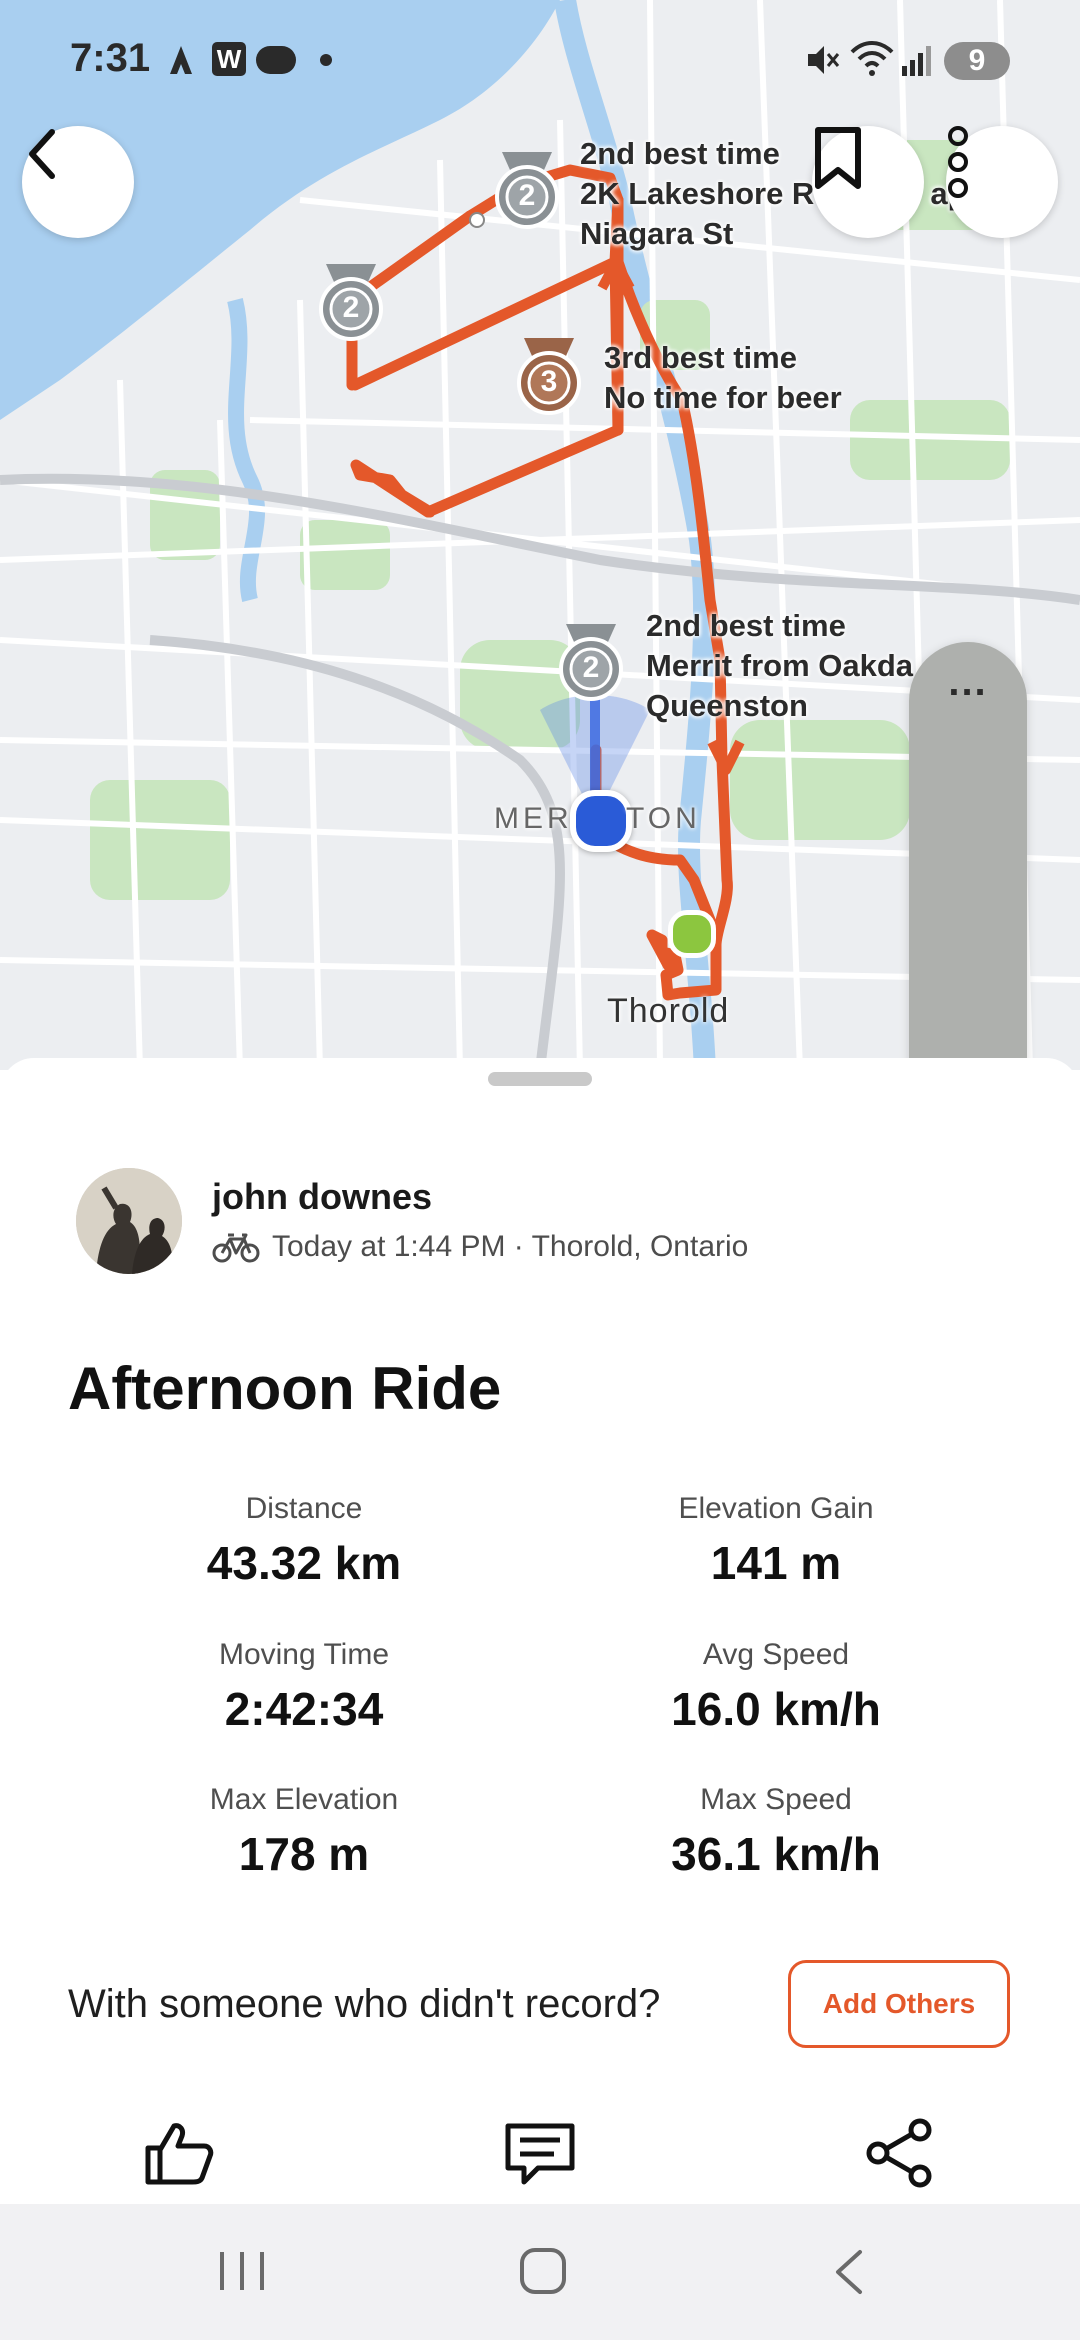 The height and width of the screenshot is (2340, 1080). I want to click on share-icon, so click(899, 2153).